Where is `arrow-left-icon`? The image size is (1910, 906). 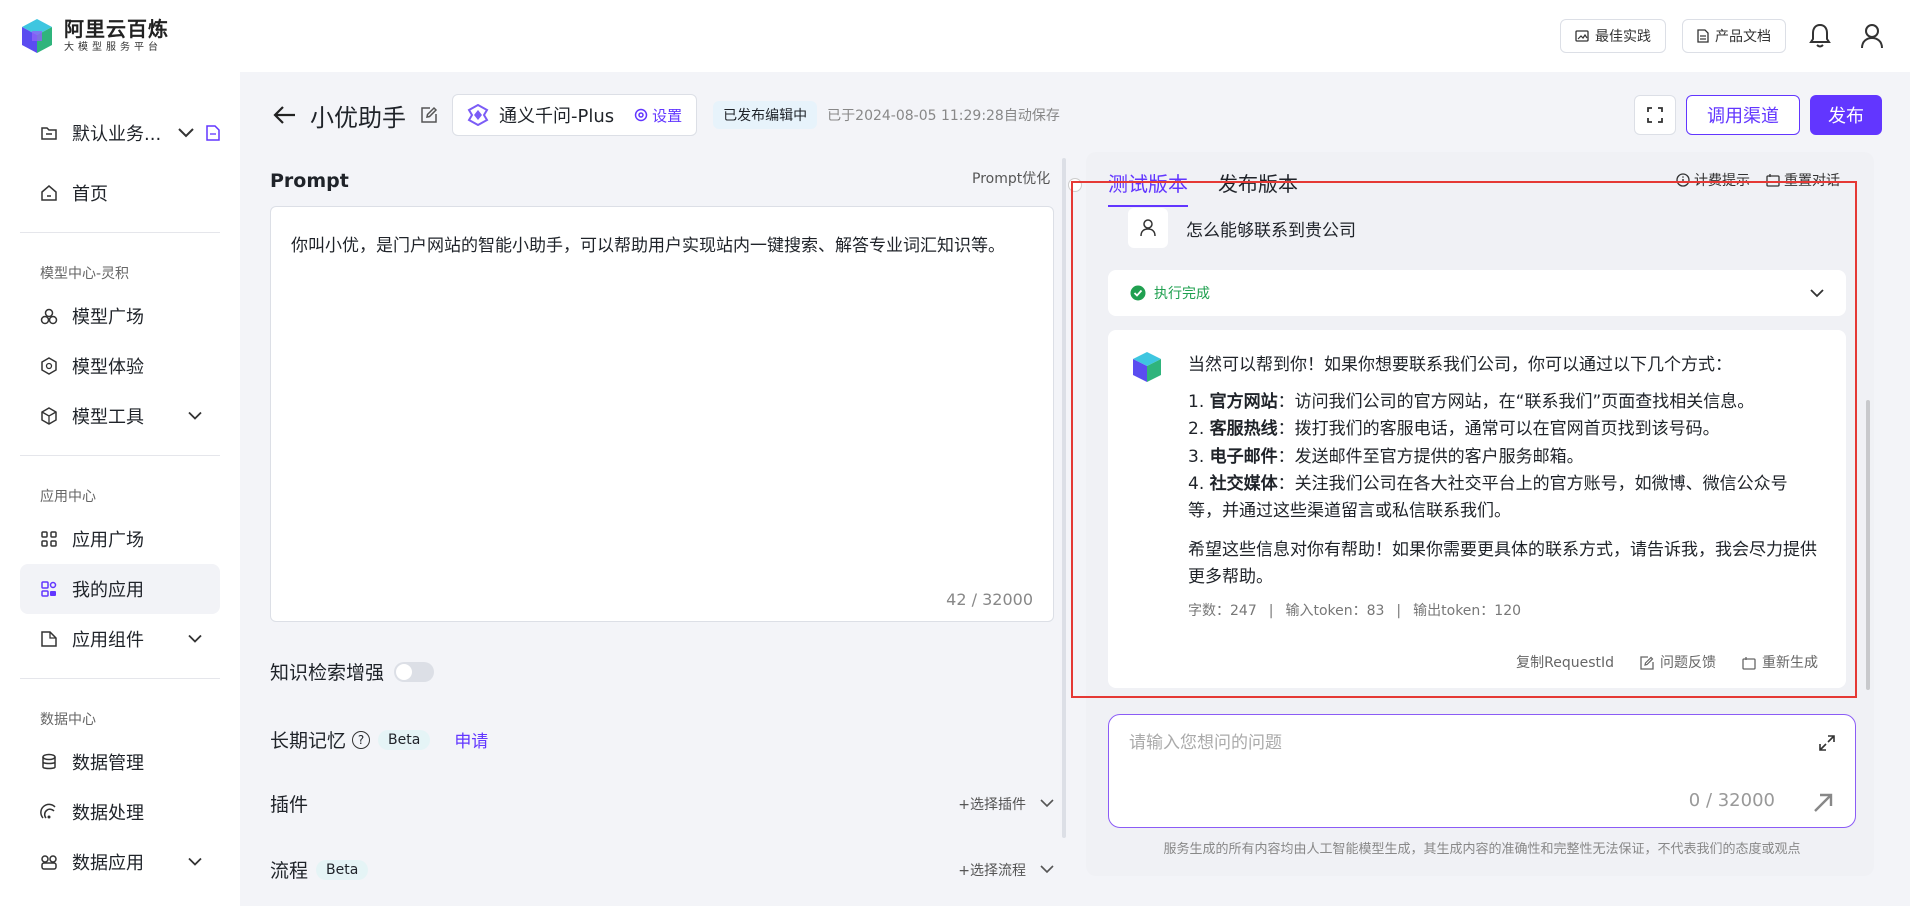 arrow-left-icon is located at coordinates (284, 115).